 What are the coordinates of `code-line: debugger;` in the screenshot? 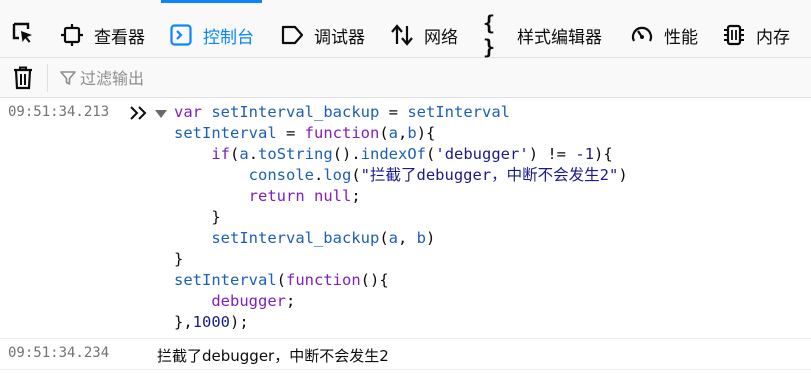 It's located at (253, 301).